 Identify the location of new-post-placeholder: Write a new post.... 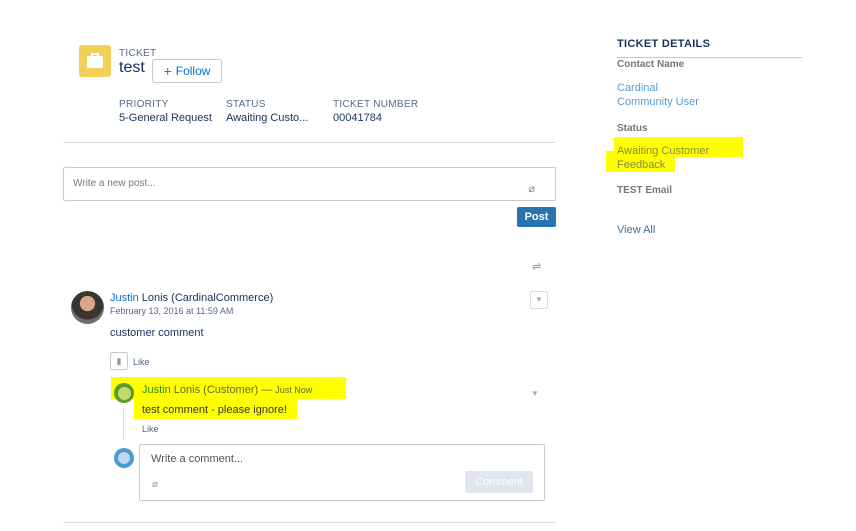
(114, 183).